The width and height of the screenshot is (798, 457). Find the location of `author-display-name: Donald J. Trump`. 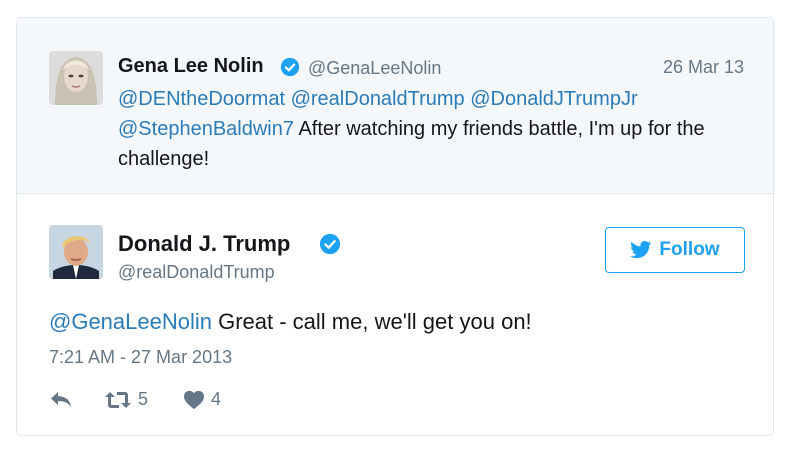

author-display-name: Donald J. Trump is located at coordinates (204, 244).